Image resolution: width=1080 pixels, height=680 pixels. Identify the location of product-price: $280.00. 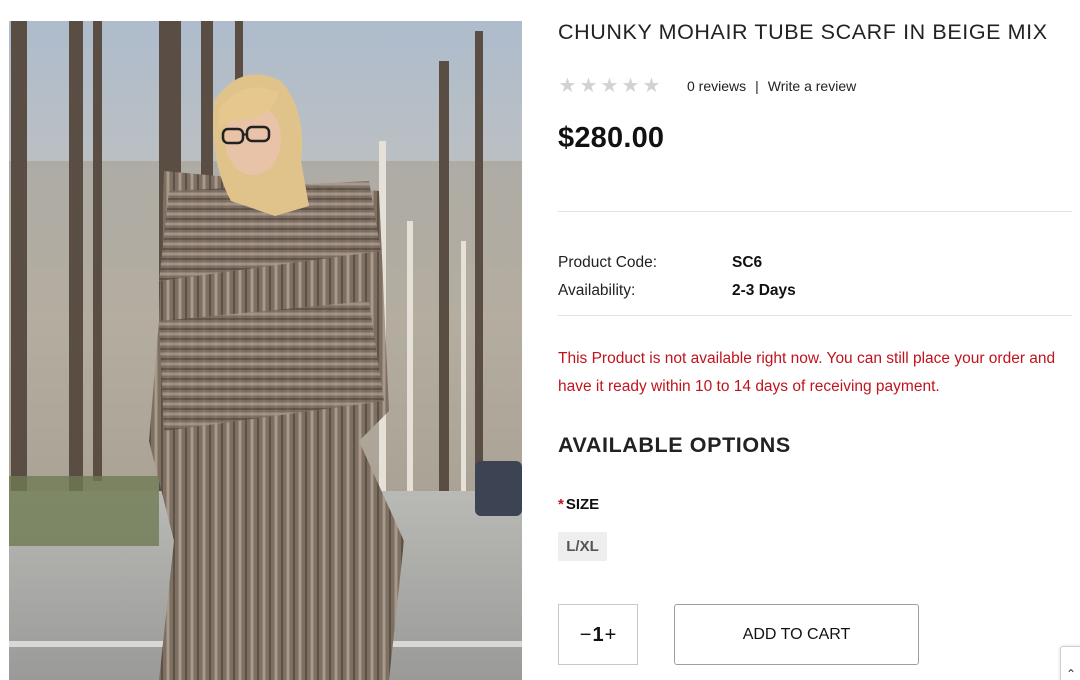
(611, 138).